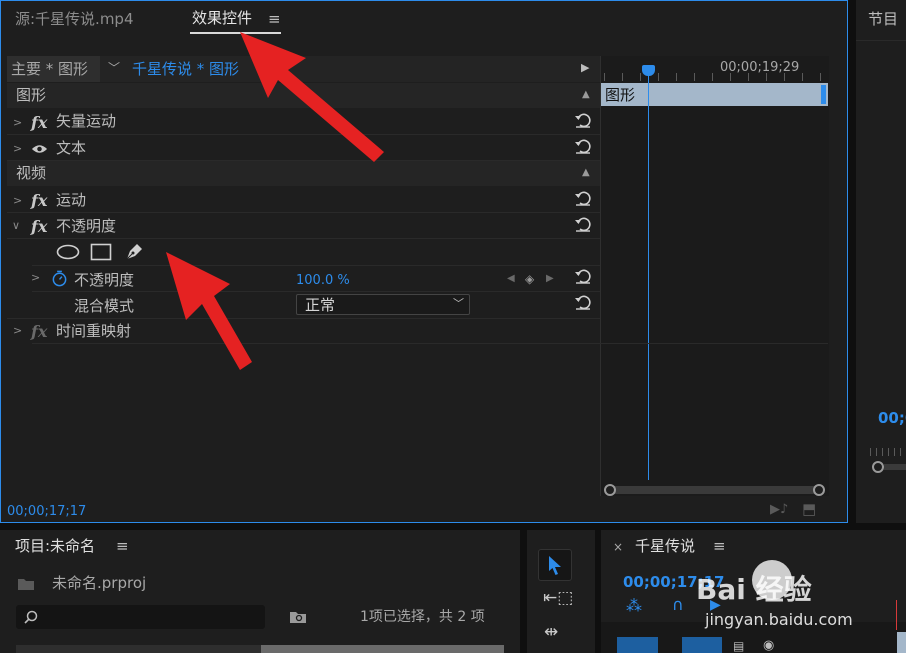 Image resolution: width=906 pixels, height=653 pixels. What do you see at coordinates (16, 225) in the screenshot?
I see `chevron-down-icon: ∨` at bounding box center [16, 225].